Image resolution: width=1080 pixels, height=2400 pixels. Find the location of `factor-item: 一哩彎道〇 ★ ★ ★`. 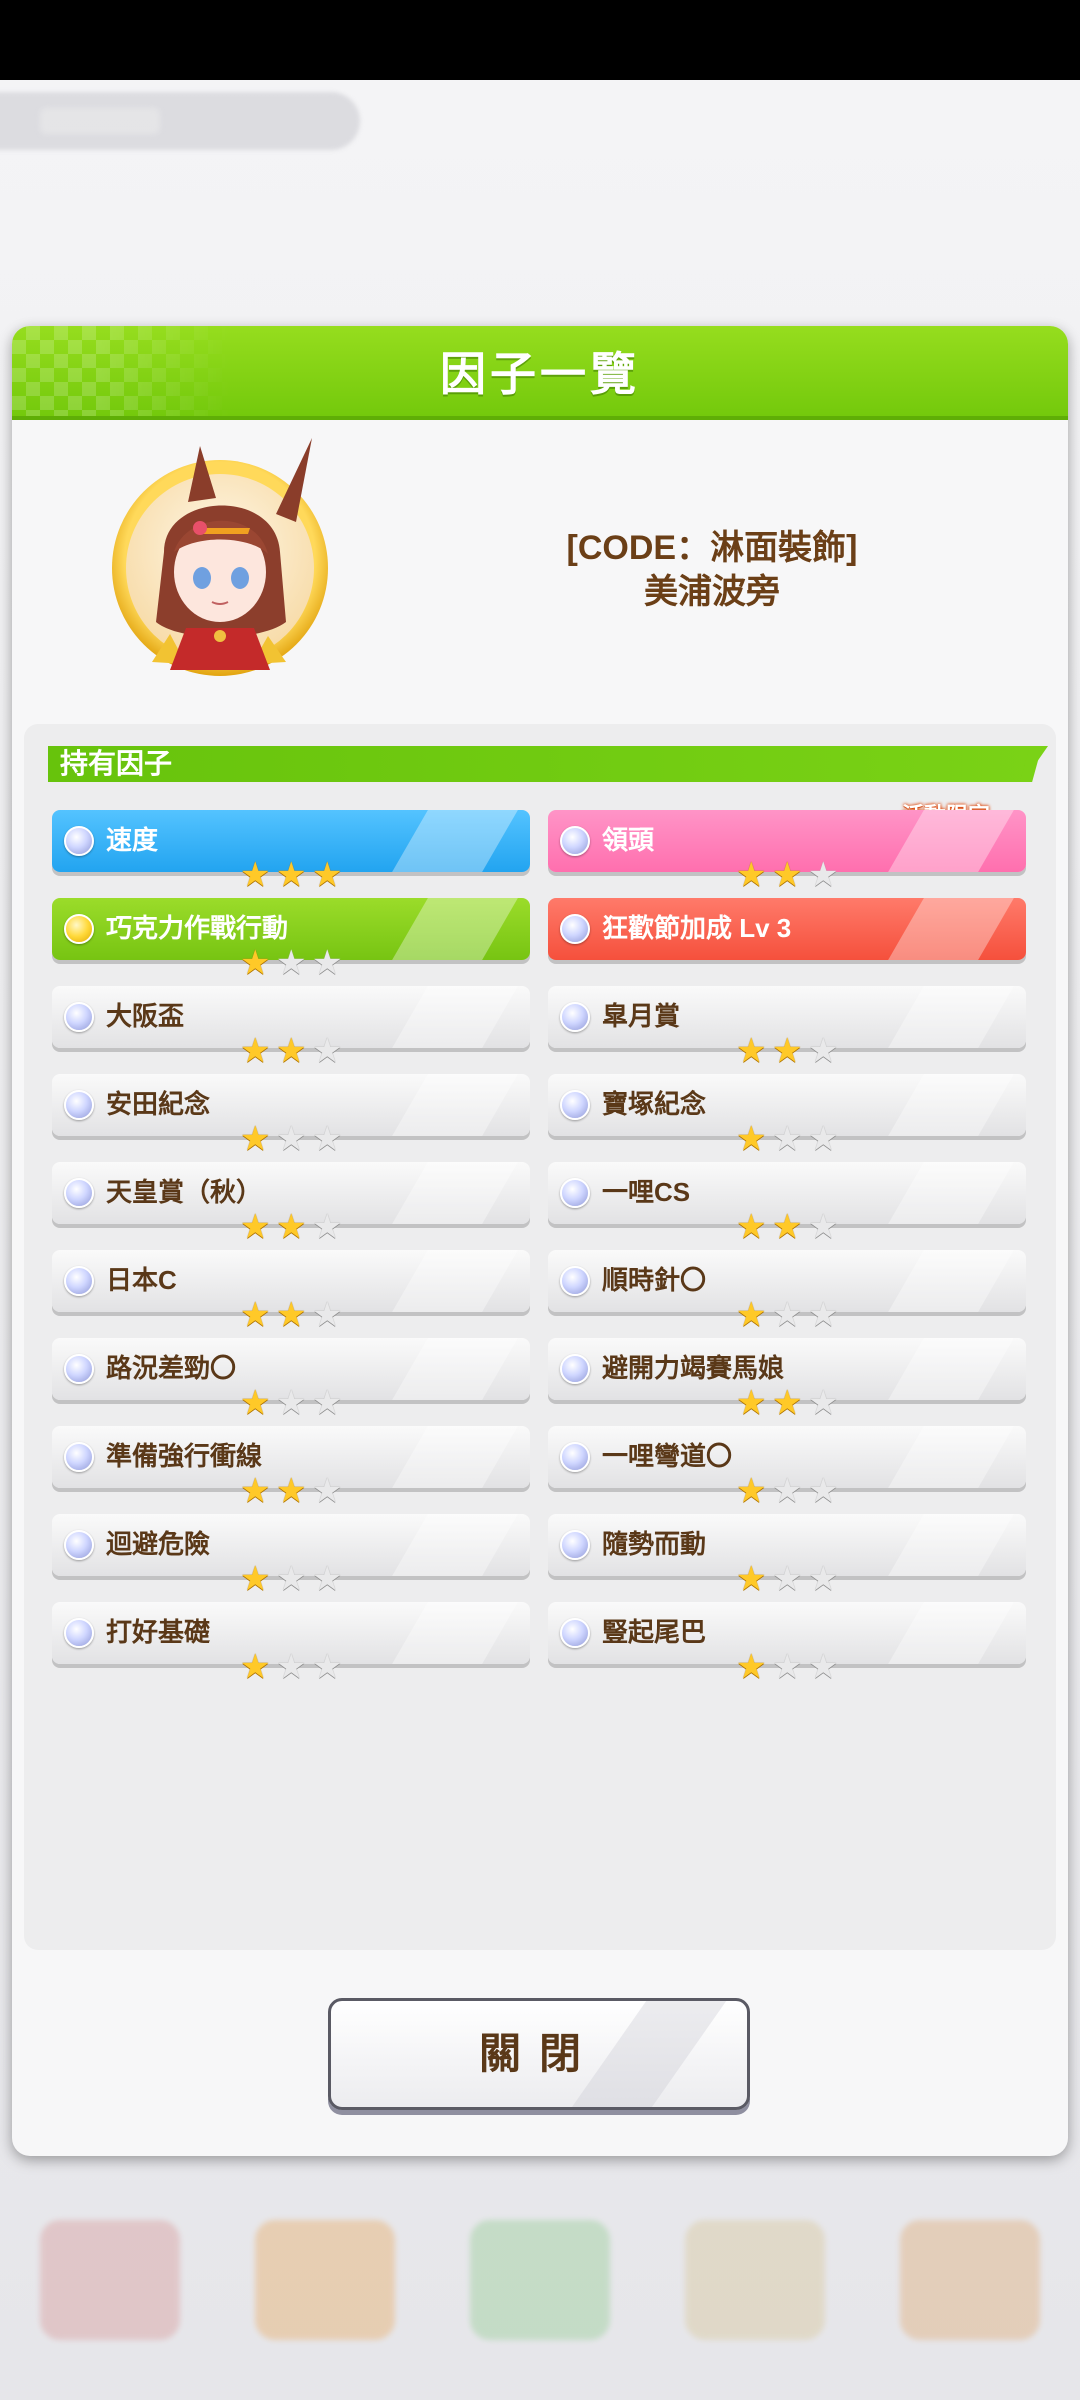

factor-item: 一哩彎道〇 ★ ★ ★ is located at coordinates (787, 1467).